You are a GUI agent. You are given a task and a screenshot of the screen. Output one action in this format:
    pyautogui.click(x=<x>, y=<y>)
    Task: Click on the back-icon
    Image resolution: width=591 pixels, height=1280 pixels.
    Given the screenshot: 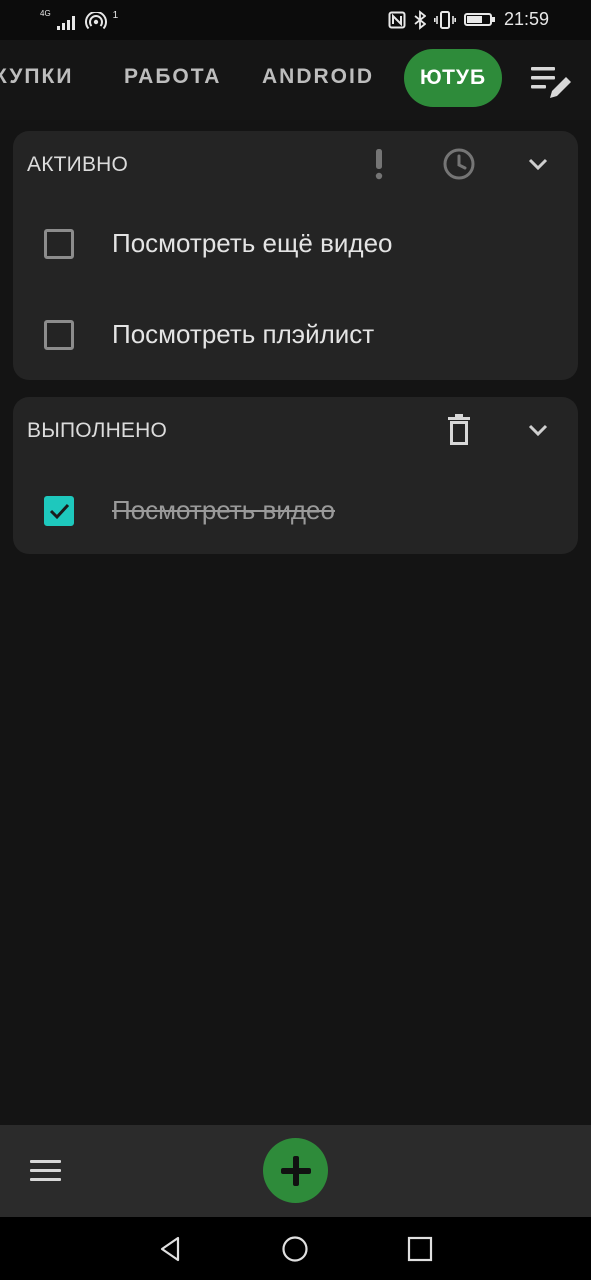 What is the action you would take?
    pyautogui.click(x=170, y=1249)
    